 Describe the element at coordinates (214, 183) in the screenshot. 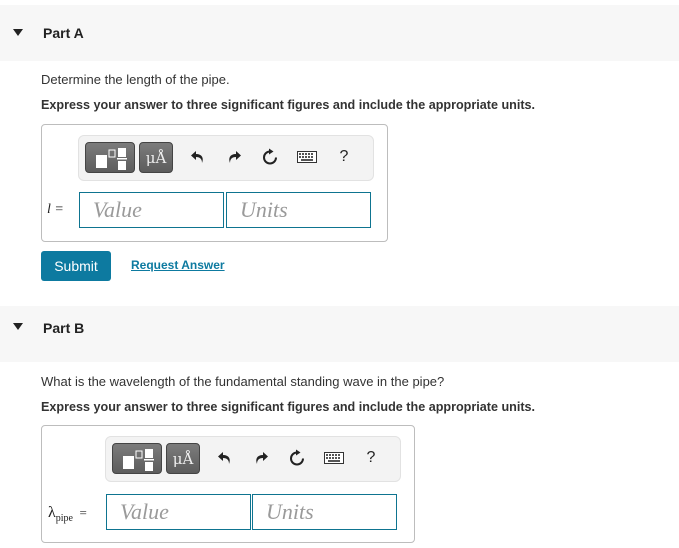

I see `part-a-answer-box: μÅ ? l =` at that location.